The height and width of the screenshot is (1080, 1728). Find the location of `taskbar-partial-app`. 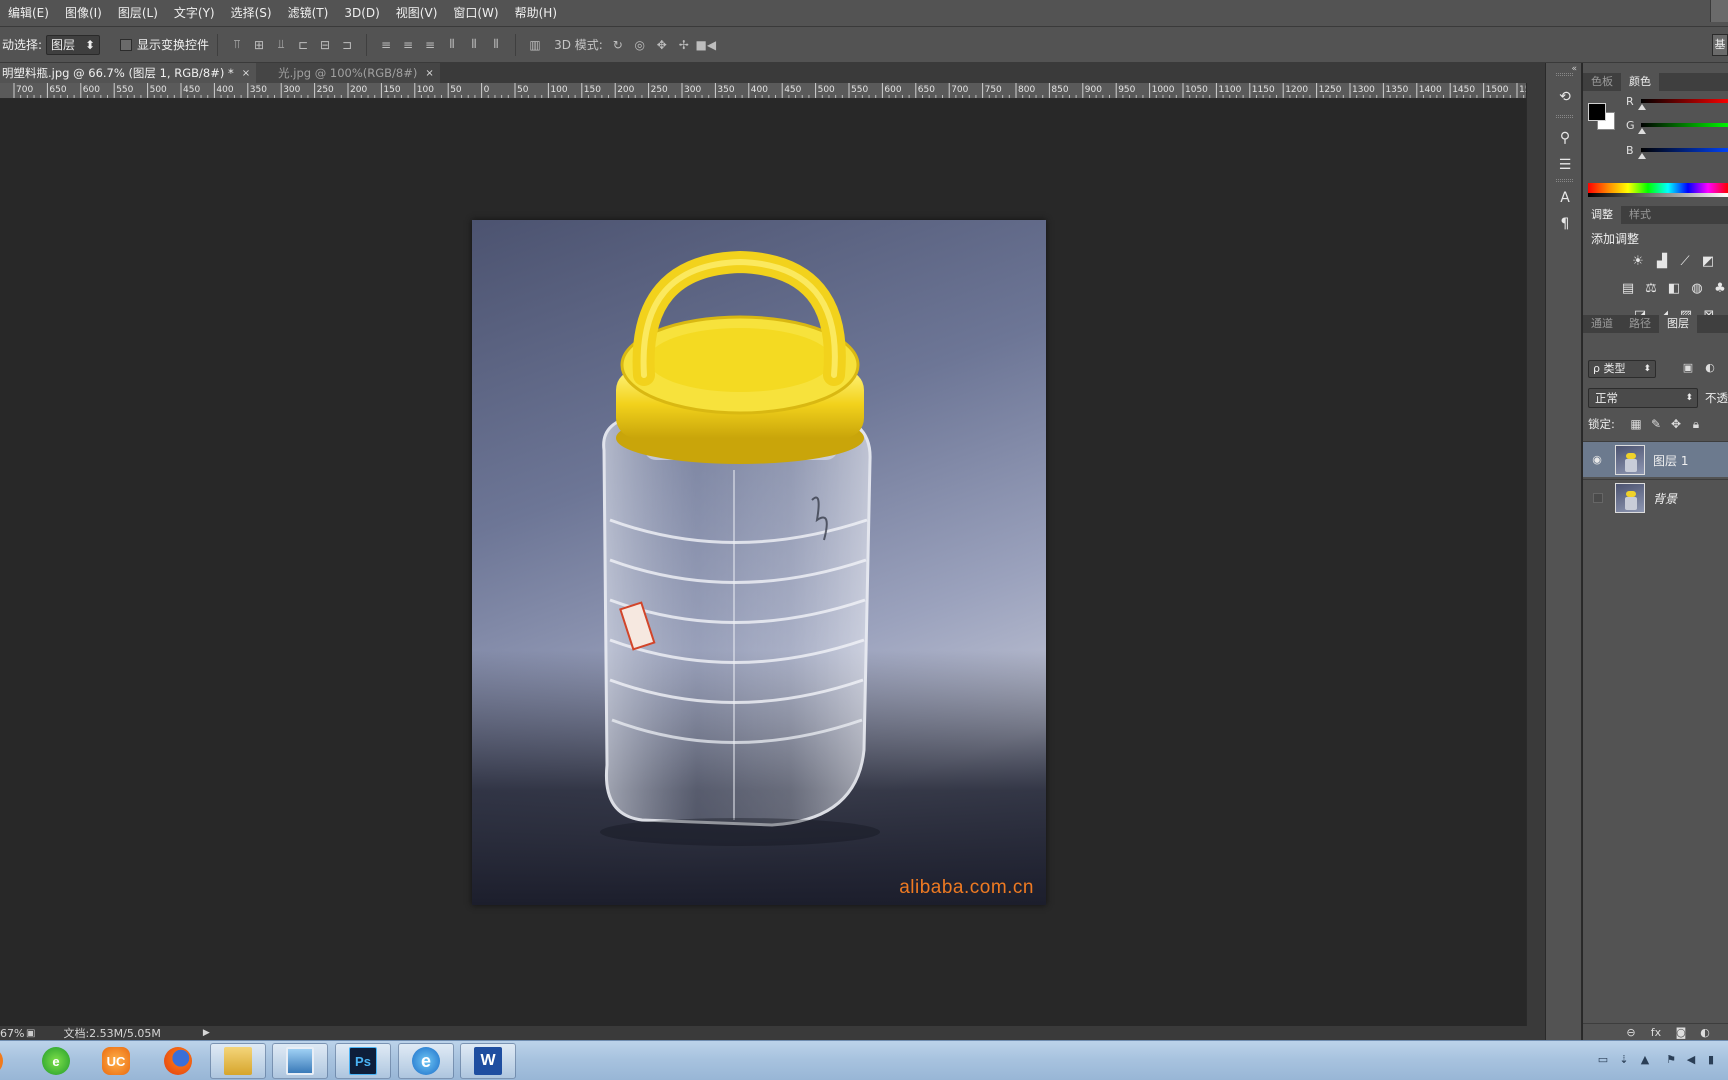

taskbar-partial-app is located at coordinates (4, 1061).